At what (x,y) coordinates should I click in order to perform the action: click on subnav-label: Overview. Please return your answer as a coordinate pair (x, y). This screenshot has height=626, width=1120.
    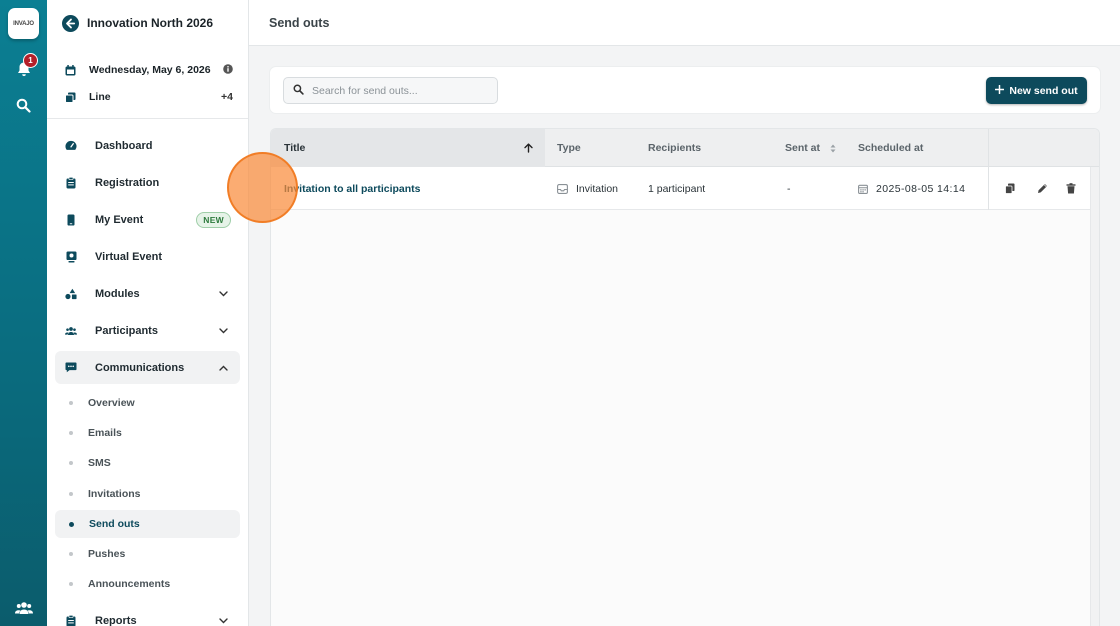
    Looking at the image, I should click on (111, 403).